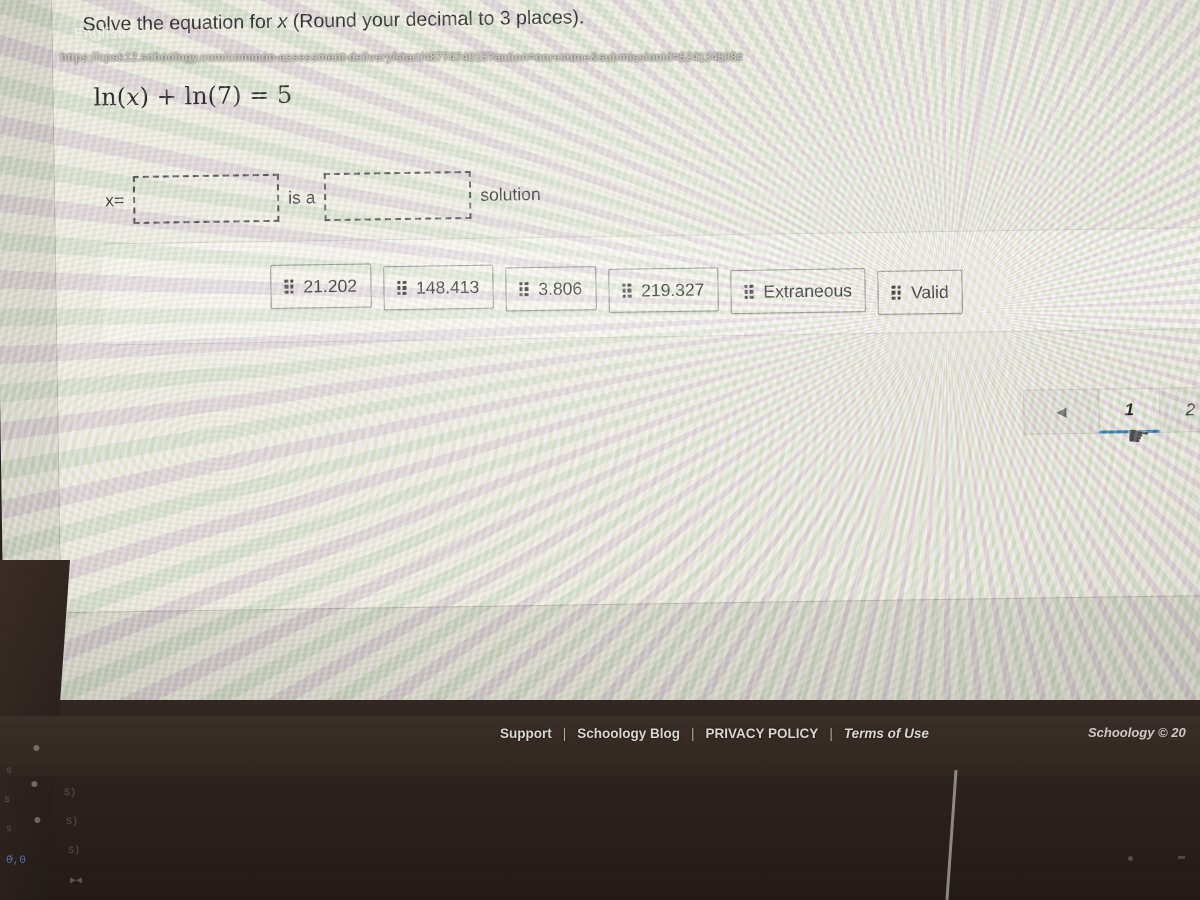 The height and width of the screenshot is (900, 1200). What do you see at coordinates (1138, 436) in the screenshot?
I see `mouse-cursor-icon: ☛` at bounding box center [1138, 436].